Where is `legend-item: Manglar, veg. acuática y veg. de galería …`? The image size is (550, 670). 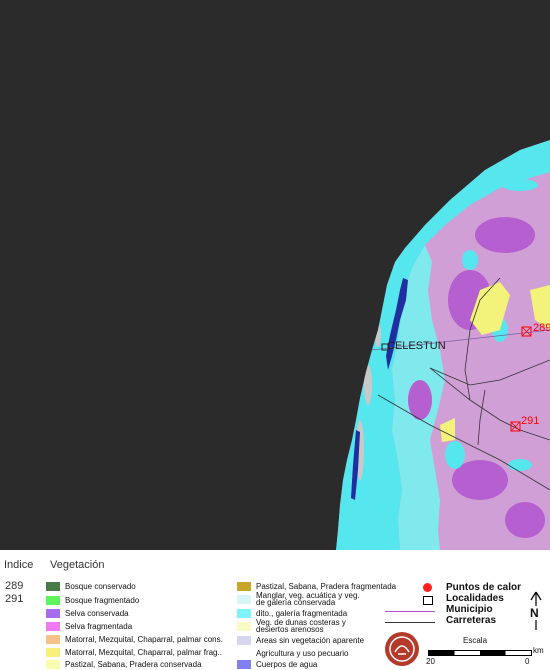 legend-item: Manglar, veg. acuática y veg. de galería … is located at coordinates (298, 599).